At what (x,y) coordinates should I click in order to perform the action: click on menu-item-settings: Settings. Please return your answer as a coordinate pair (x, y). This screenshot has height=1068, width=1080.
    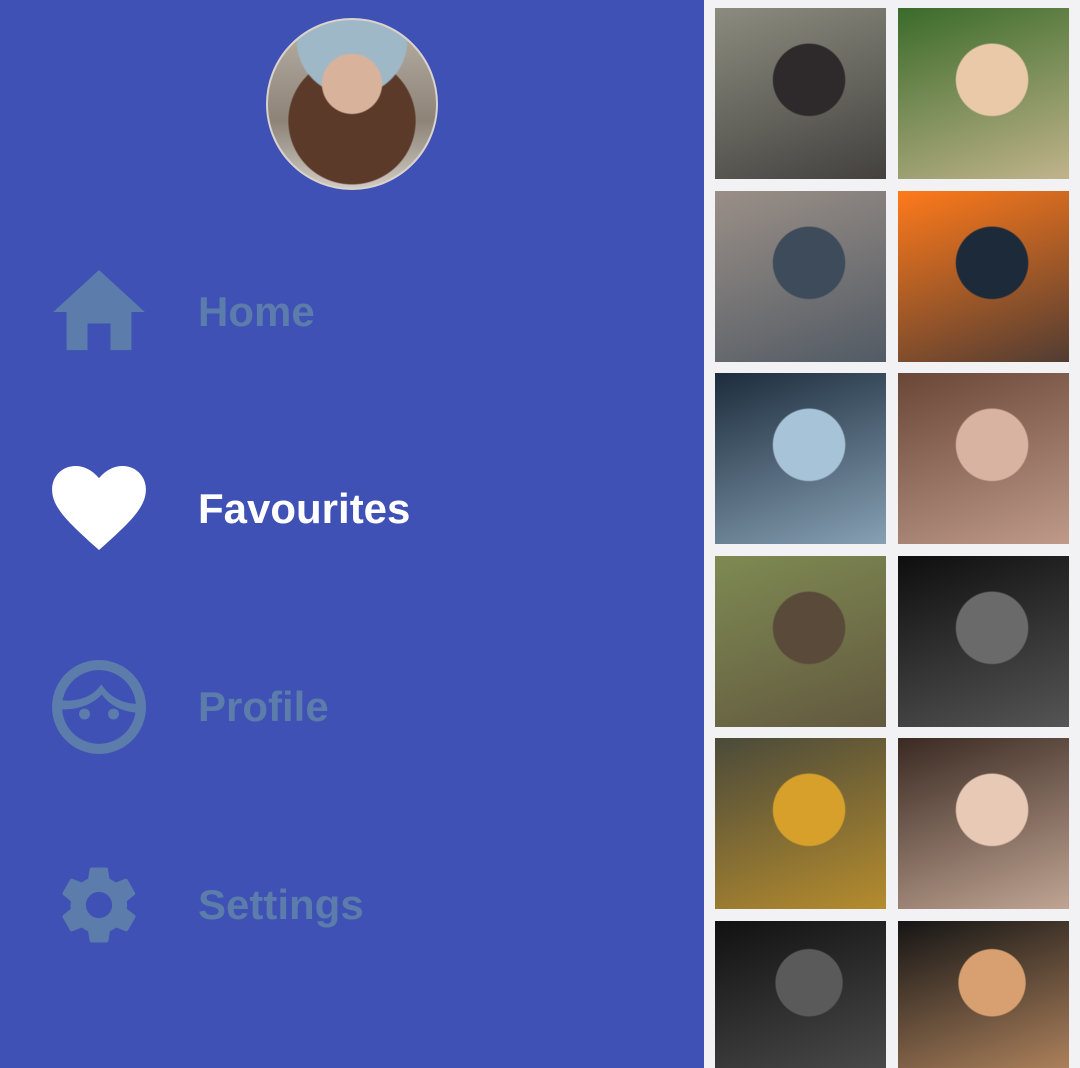
    Looking at the image, I should click on (352, 905).